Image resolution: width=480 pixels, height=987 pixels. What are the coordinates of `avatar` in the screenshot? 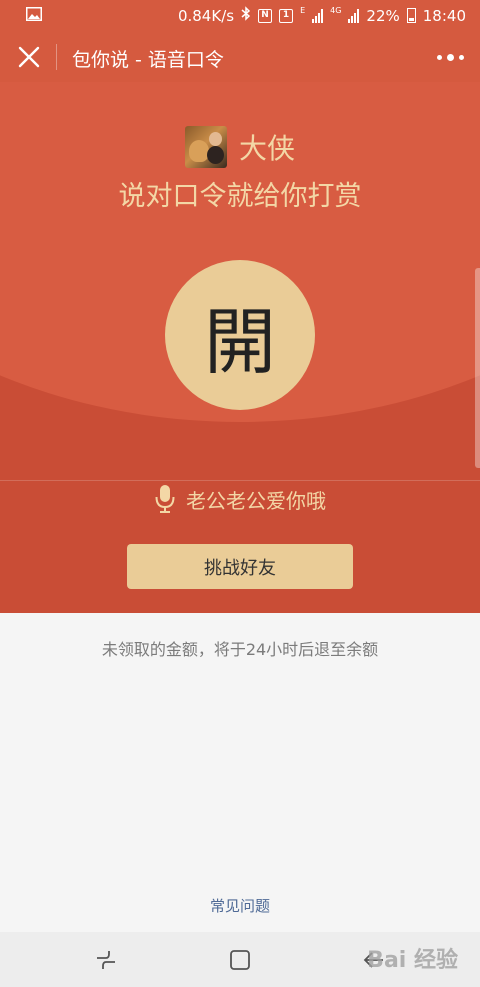 It's located at (205, 147).